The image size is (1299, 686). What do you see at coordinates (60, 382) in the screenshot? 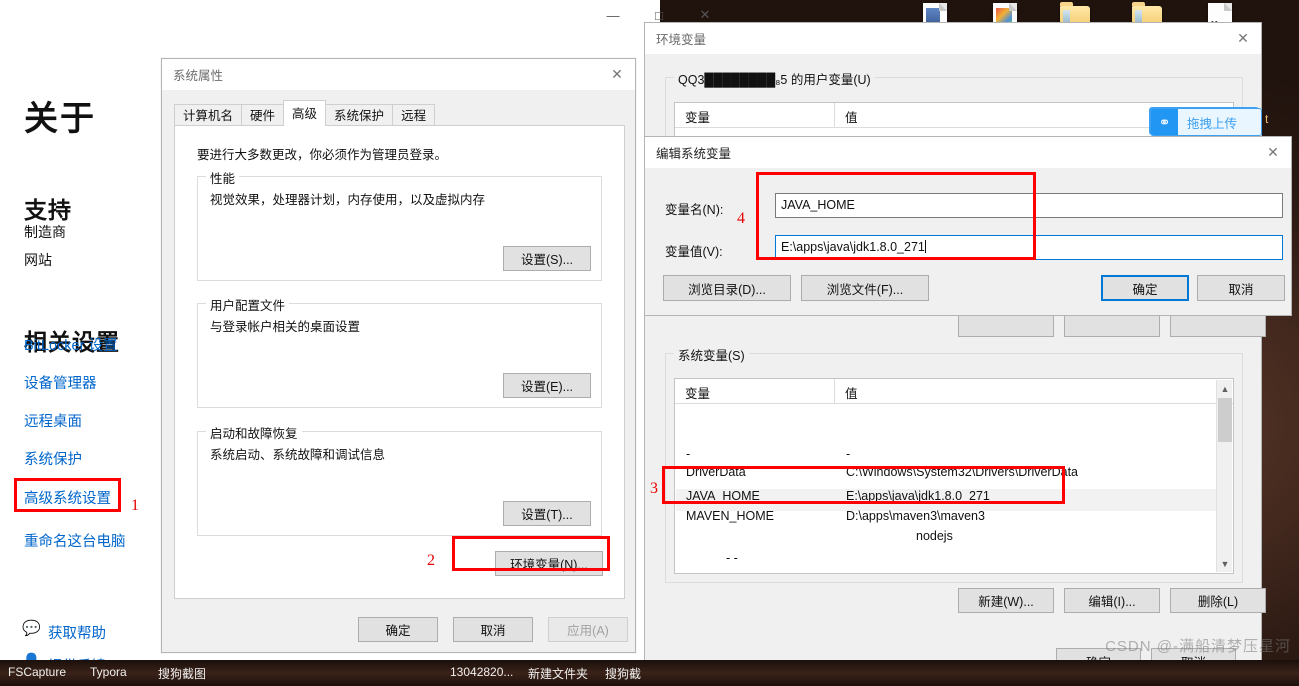
I see `sidebar-item-device-manager: 设备管理器` at bounding box center [60, 382].